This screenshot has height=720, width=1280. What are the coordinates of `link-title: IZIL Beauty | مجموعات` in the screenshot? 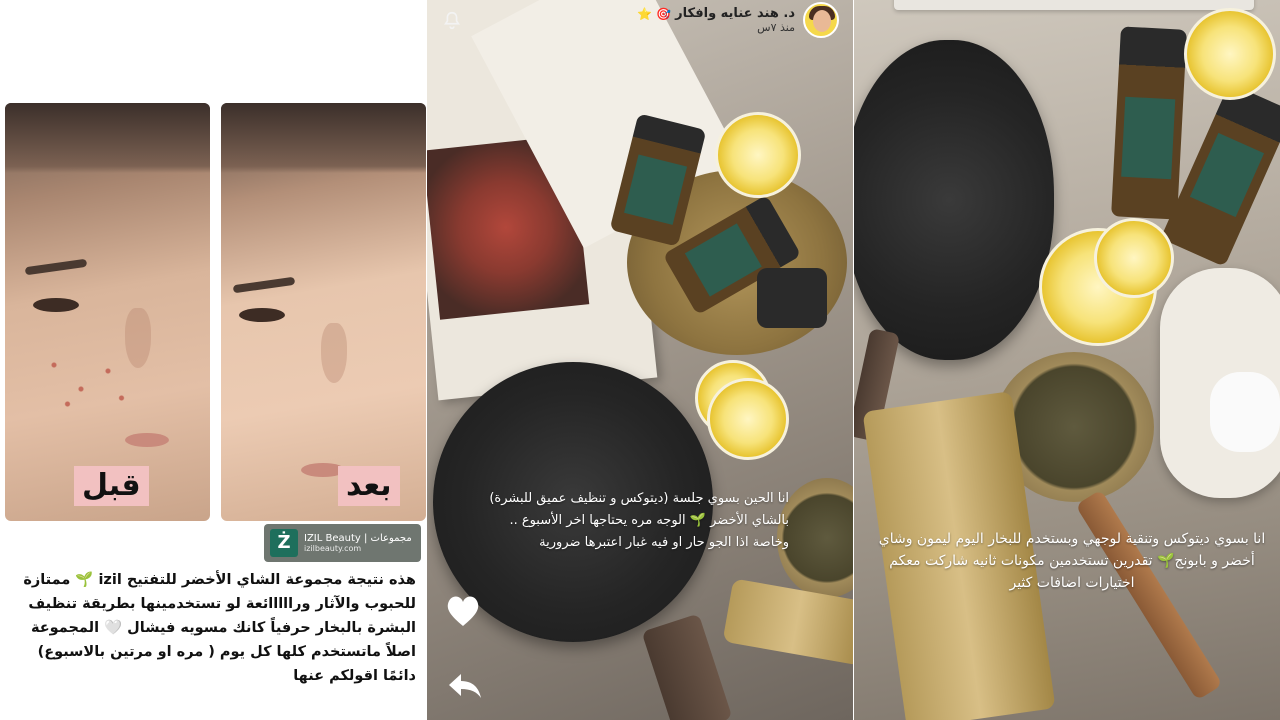 It's located at (358, 538).